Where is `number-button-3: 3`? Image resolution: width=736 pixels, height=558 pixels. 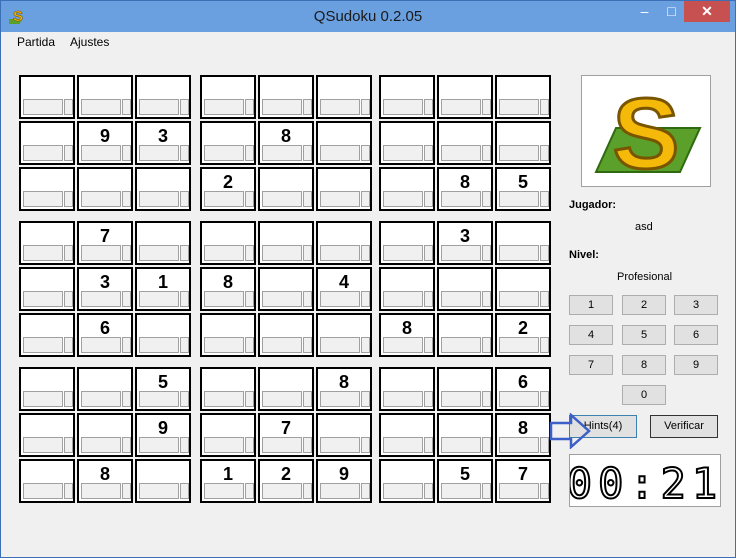
number-button-3: 3 is located at coordinates (696, 305).